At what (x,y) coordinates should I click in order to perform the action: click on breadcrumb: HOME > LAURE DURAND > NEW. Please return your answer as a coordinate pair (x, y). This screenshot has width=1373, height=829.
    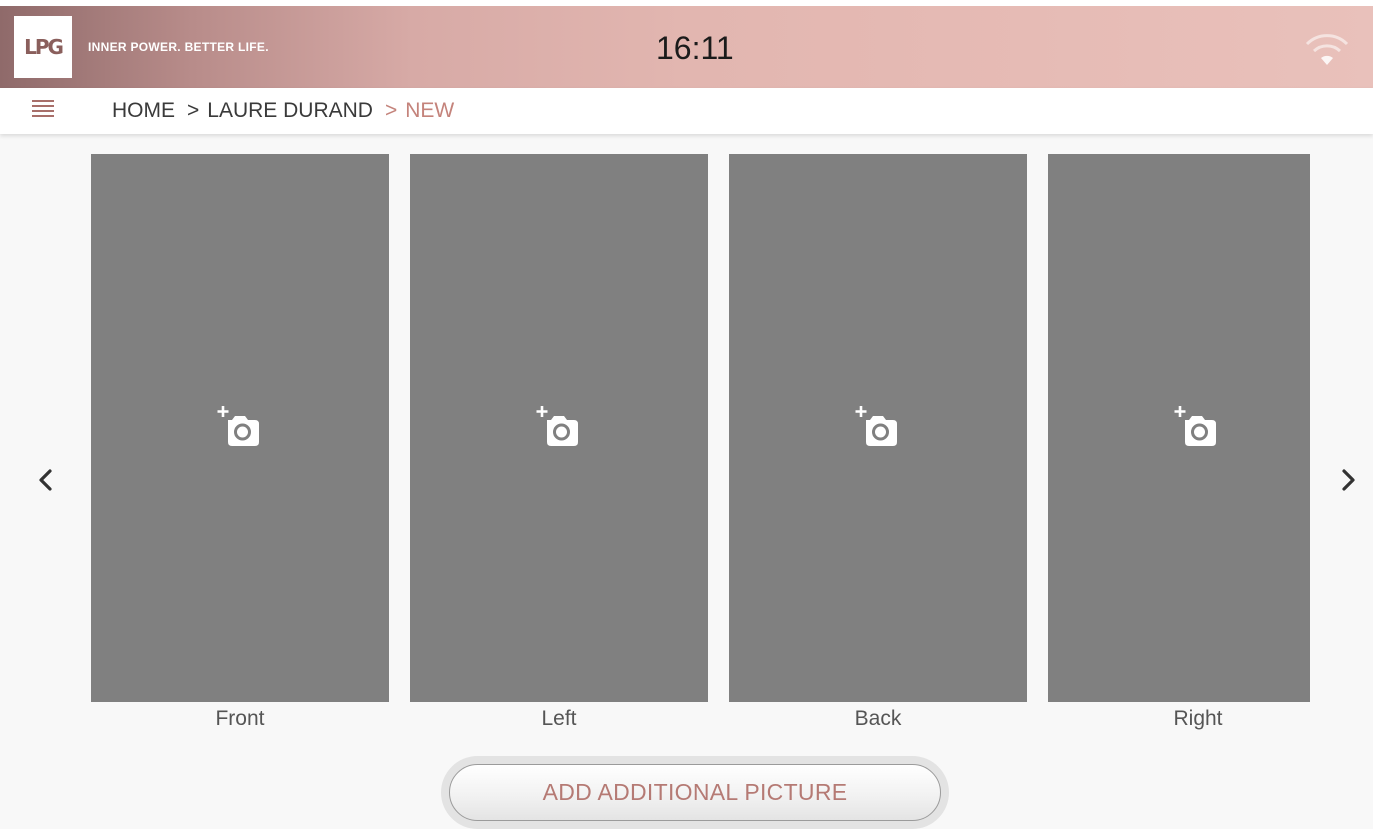
    Looking at the image, I should click on (283, 111).